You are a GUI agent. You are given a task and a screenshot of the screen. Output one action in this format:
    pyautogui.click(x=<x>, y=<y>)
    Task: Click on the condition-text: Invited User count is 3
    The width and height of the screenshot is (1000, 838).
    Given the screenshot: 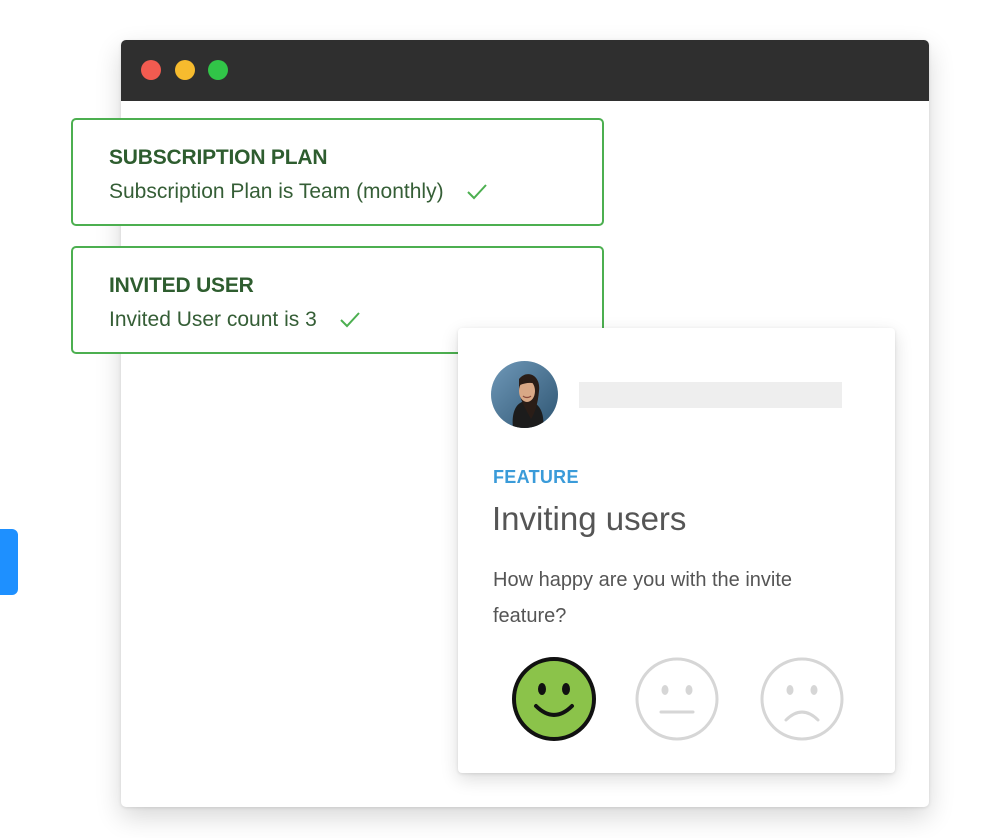 What is the action you would take?
    pyautogui.click(x=213, y=319)
    